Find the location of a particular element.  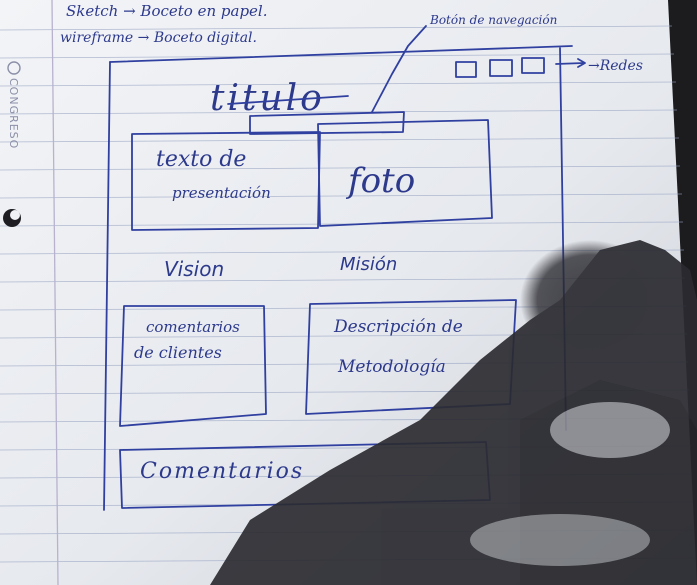

methodology-text-1: Descripción de is located at coordinates (398, 327).